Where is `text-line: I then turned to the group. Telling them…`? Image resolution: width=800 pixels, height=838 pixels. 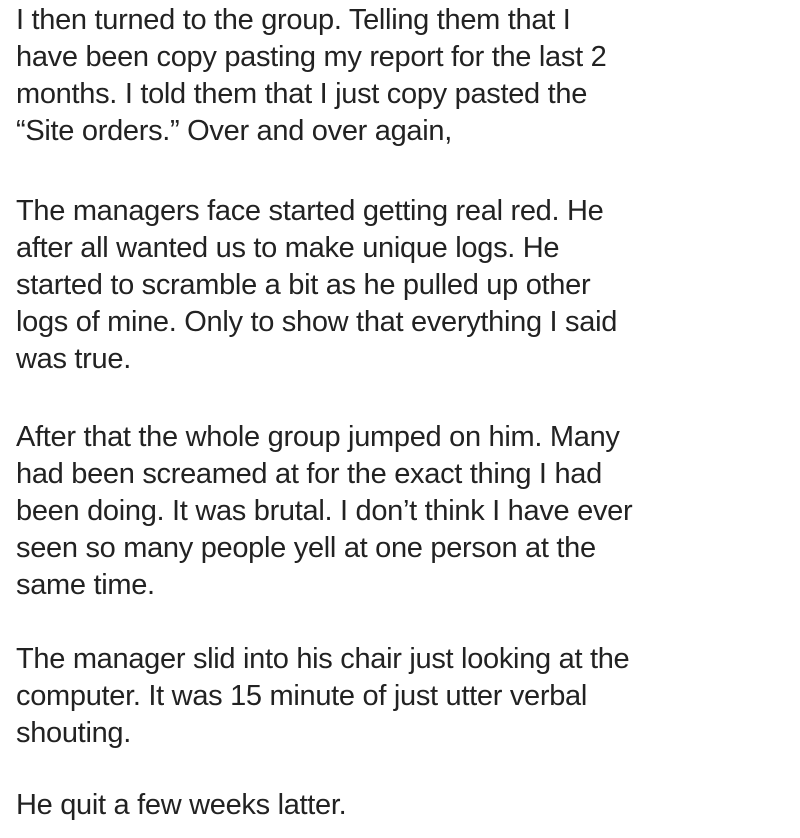 text-line: I then turned to the group. Telling them… is located at coordinates (293, 20).